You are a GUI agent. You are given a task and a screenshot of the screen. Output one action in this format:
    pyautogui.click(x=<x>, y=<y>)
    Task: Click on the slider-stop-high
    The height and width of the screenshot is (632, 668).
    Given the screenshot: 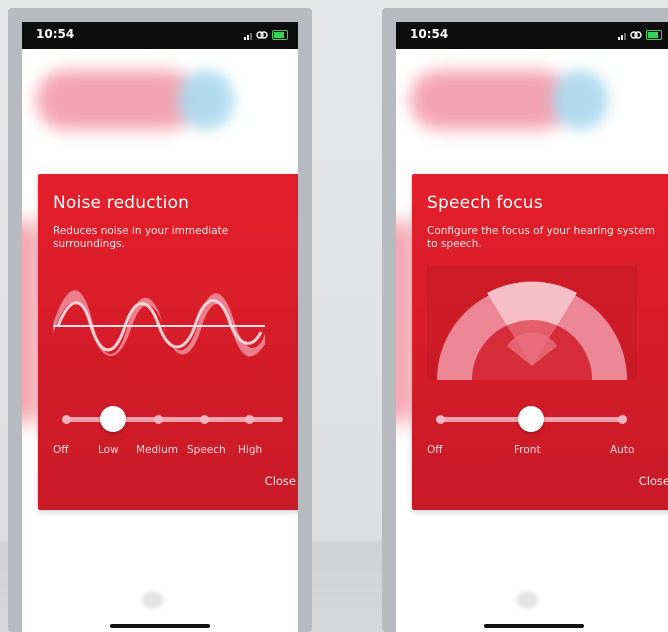 What is the action you would take?
    pyautogui.click(x=249, y=419)
    